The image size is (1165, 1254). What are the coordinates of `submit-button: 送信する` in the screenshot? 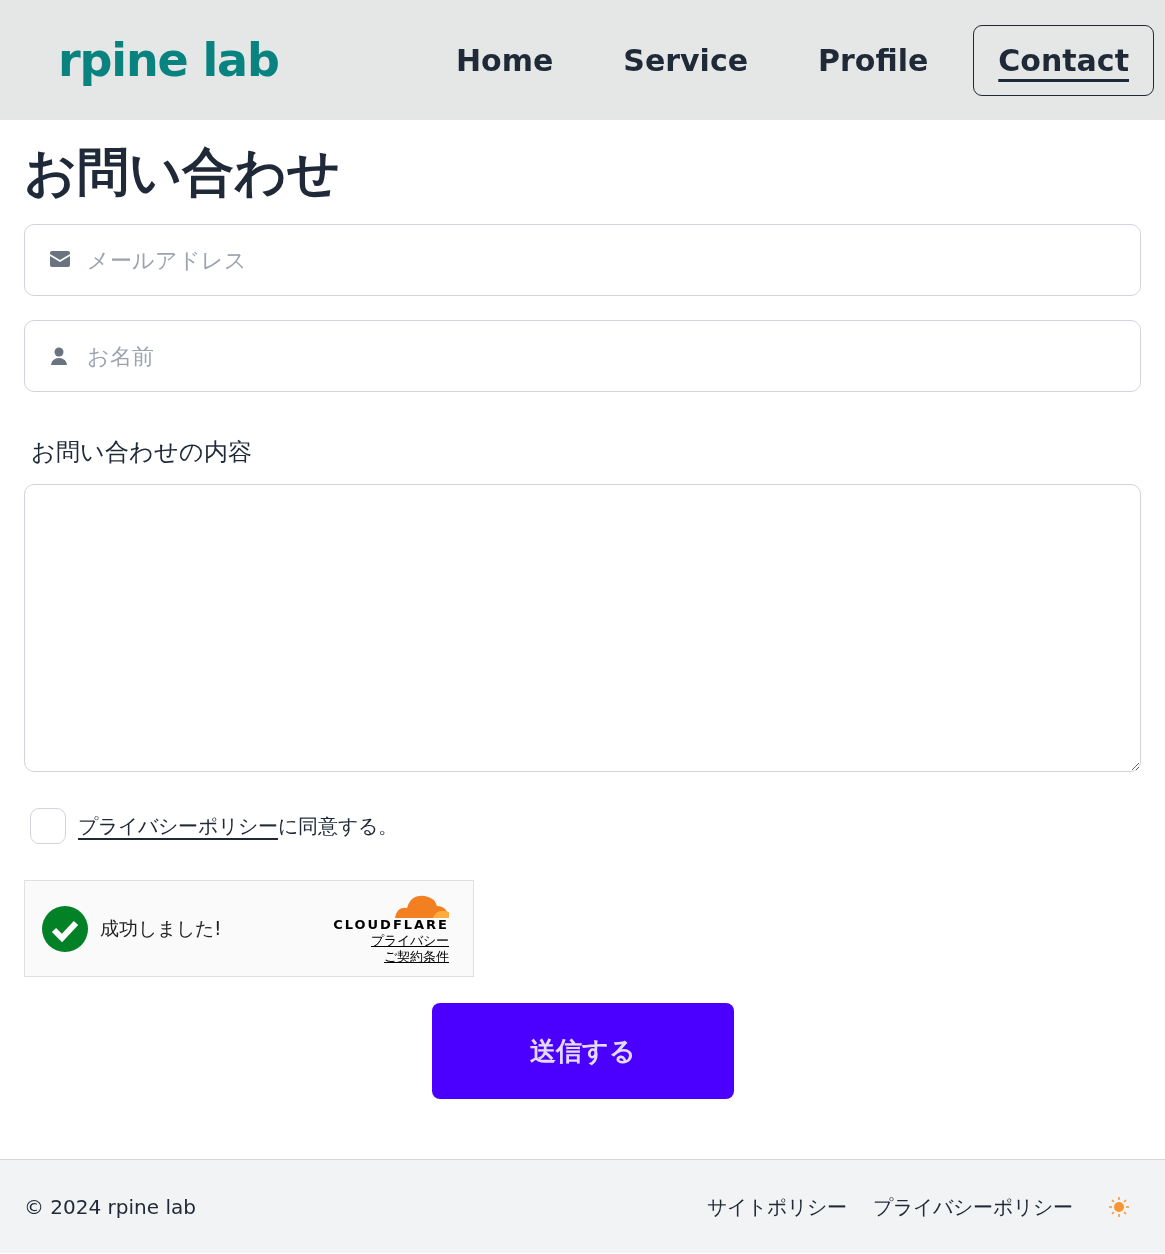 It's located at (582, 1051).